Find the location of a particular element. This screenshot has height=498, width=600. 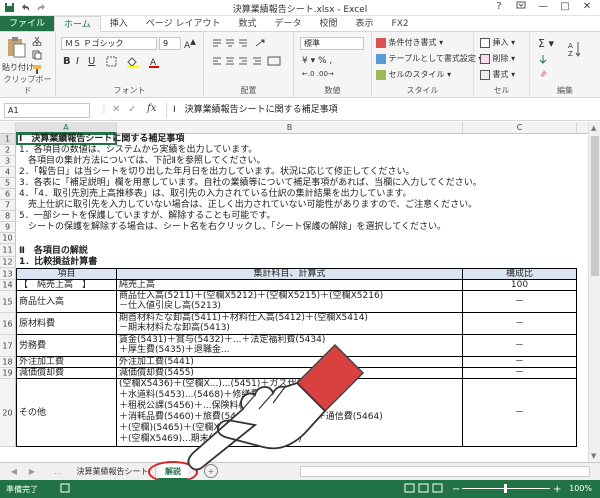

row-header: 7 is located at coordinates (8, 205).